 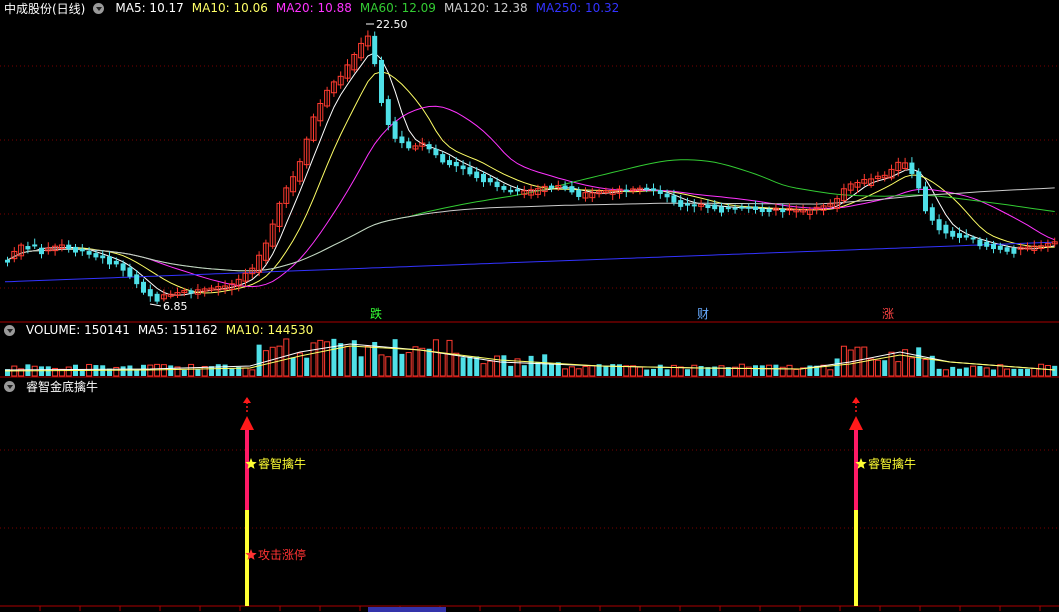 What do you see at coordinates (397, 8) in the screenshot?
I see `legend-item: MA60: 12.09` at bounding box center [397, 8].